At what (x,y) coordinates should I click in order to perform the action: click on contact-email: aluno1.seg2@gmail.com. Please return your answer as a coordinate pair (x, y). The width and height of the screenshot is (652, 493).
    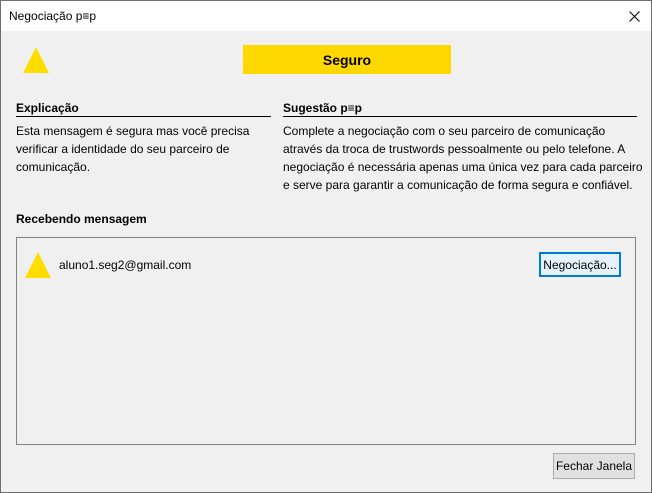
    Looking at the image, I should click on (125, 265).